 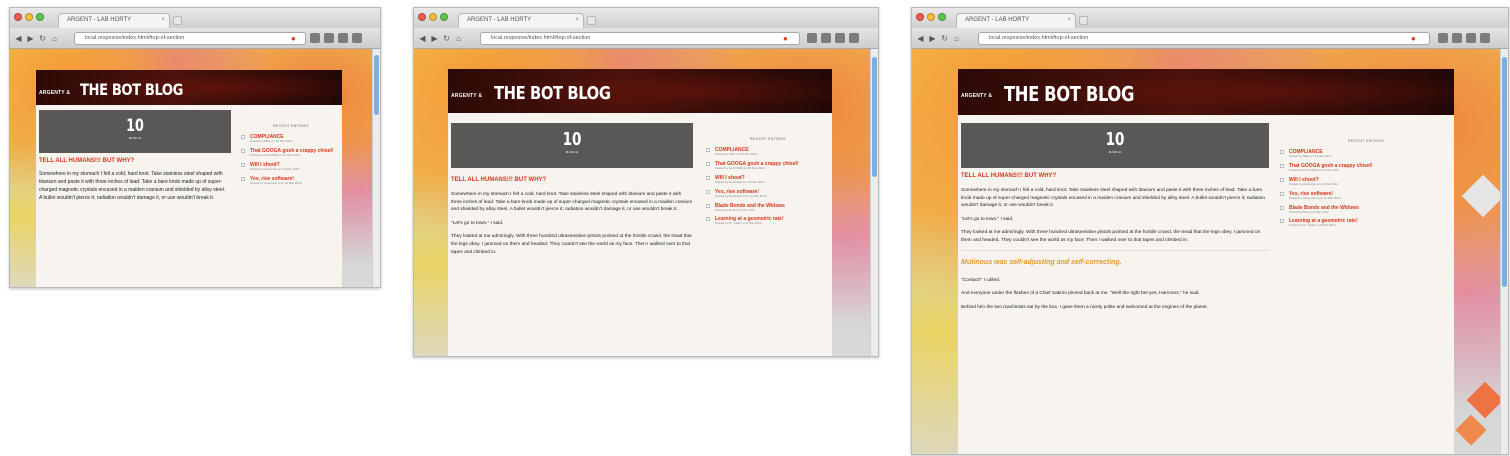 I want to click on title-bar: ARGENT - LAB HORTY ×, so click(x=646, y=18).